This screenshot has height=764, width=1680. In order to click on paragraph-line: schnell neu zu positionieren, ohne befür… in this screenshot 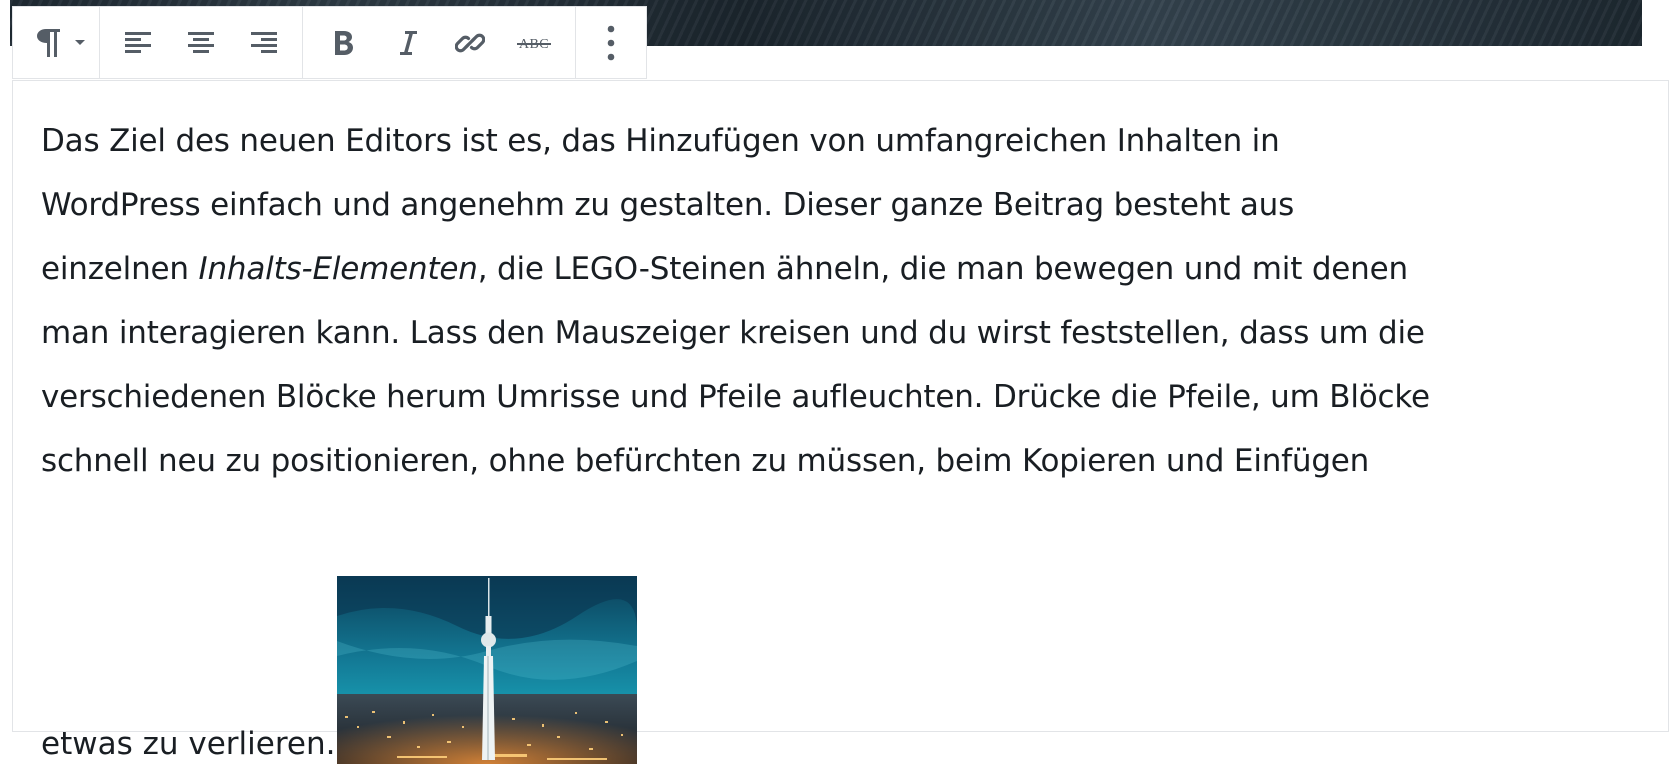, I will do `click(705, 461)`.